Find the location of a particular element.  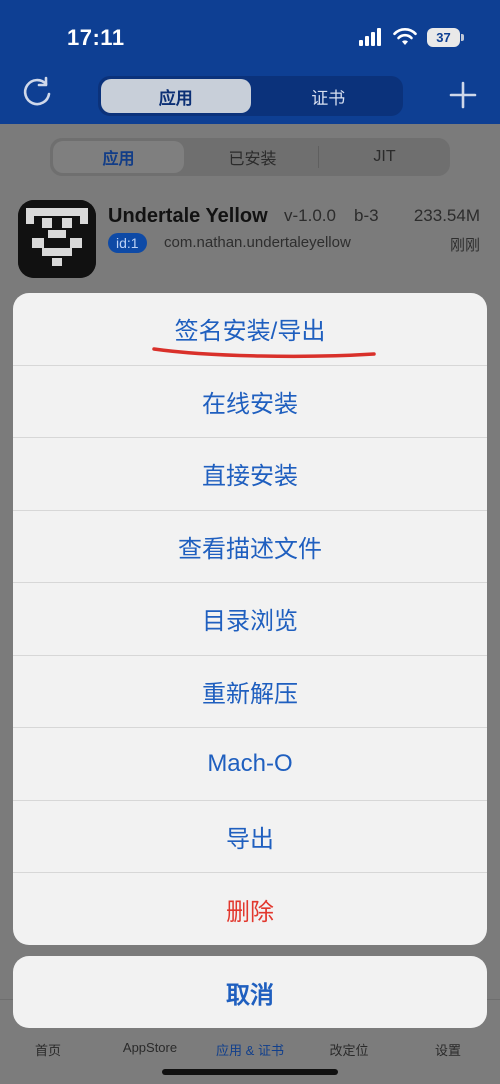

option-mach-o: Mach-O is located at coordinates (250, 764).